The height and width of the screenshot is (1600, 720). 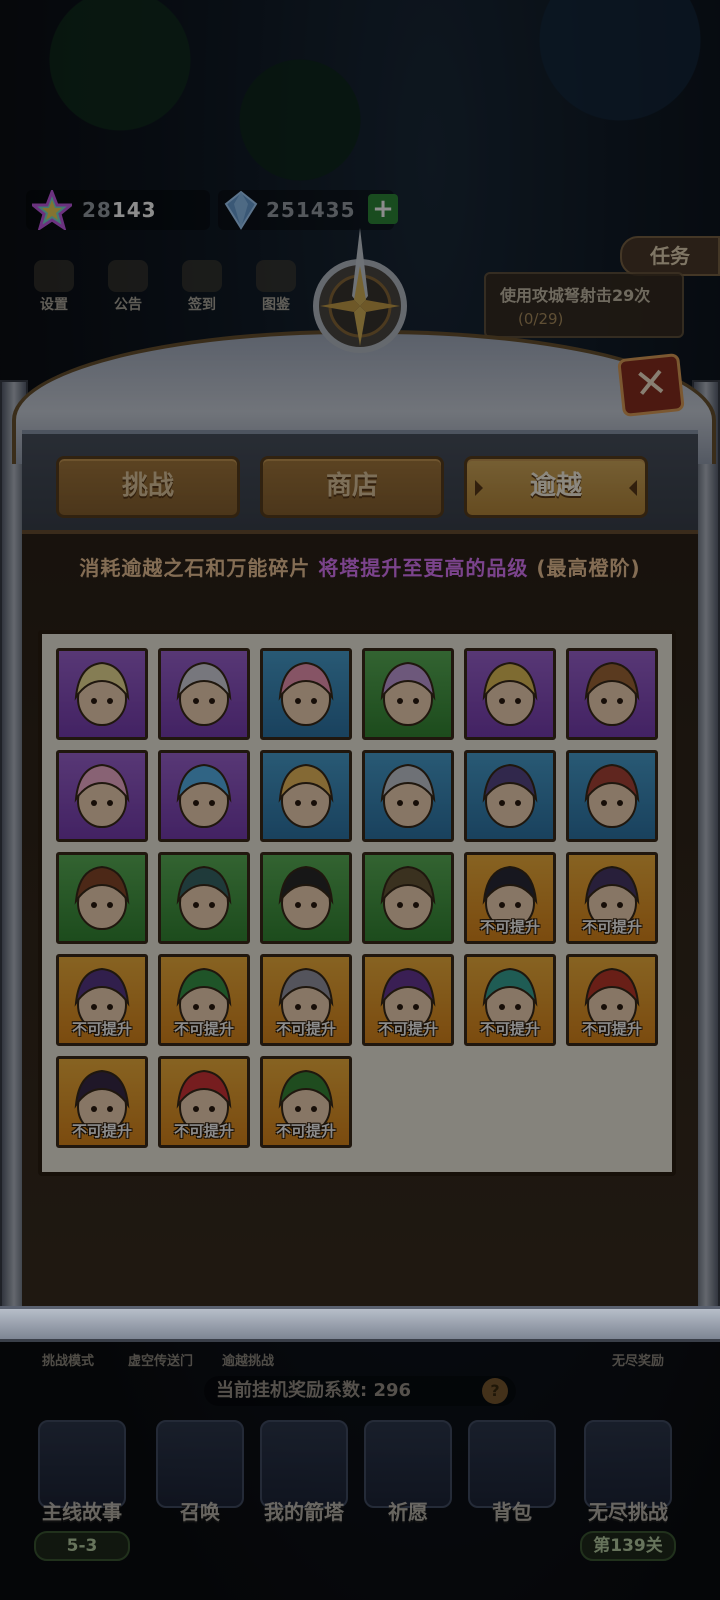 I want to click on crowned-queen-icon, so click(x=612, y=693).